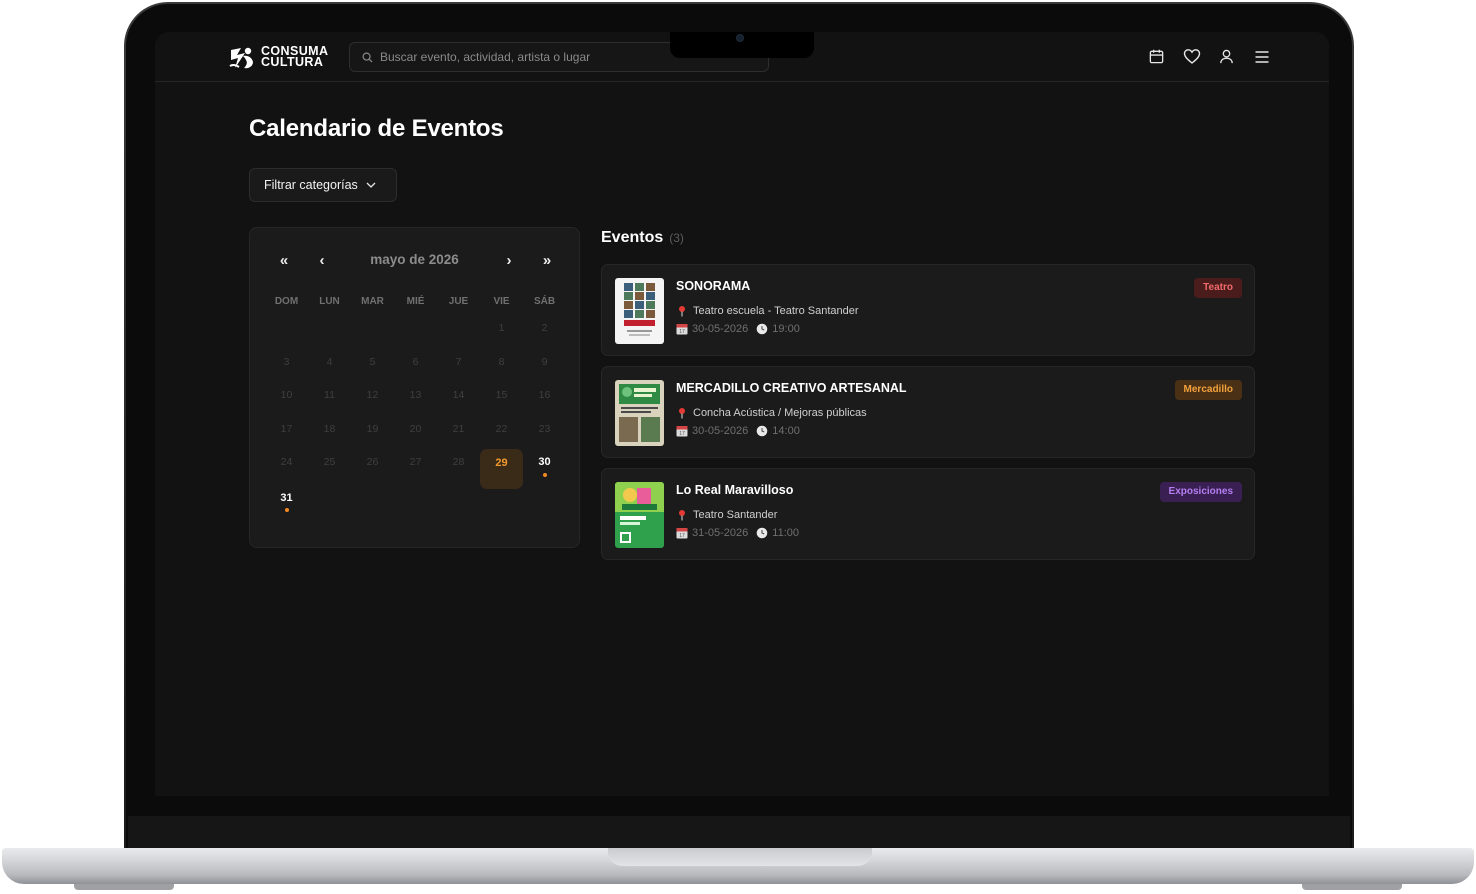  I want to click on calendar-day-9: 9, so click(544, 361).